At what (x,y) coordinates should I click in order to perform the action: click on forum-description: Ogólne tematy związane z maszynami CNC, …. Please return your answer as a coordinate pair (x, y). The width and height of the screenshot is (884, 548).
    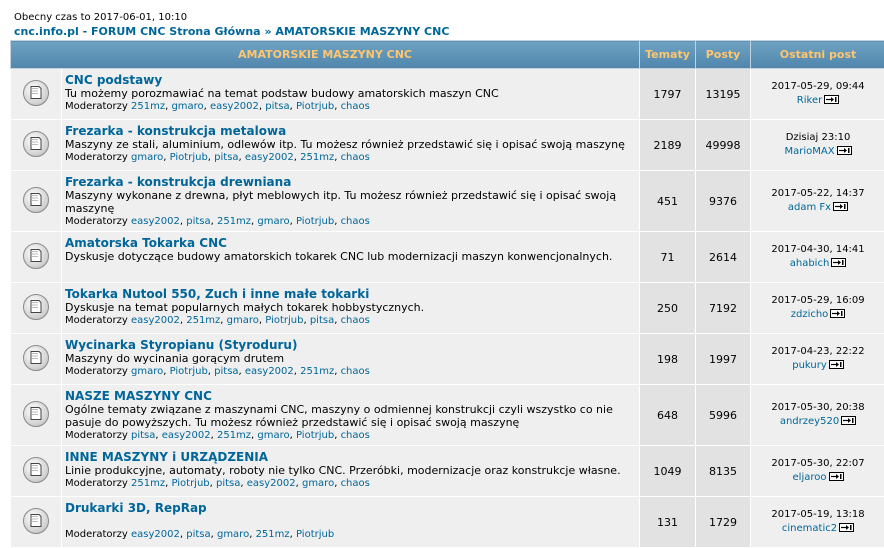
    Looking at the image, I should click on (350, 416).